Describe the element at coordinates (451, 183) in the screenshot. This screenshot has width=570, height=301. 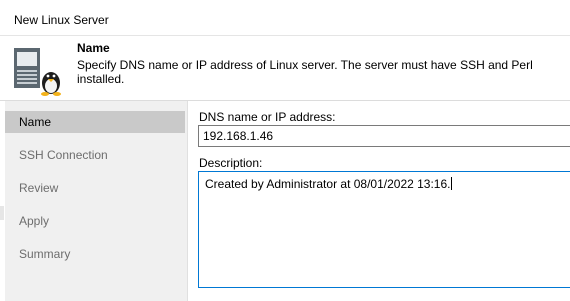
I see `text-cursor` at that location.